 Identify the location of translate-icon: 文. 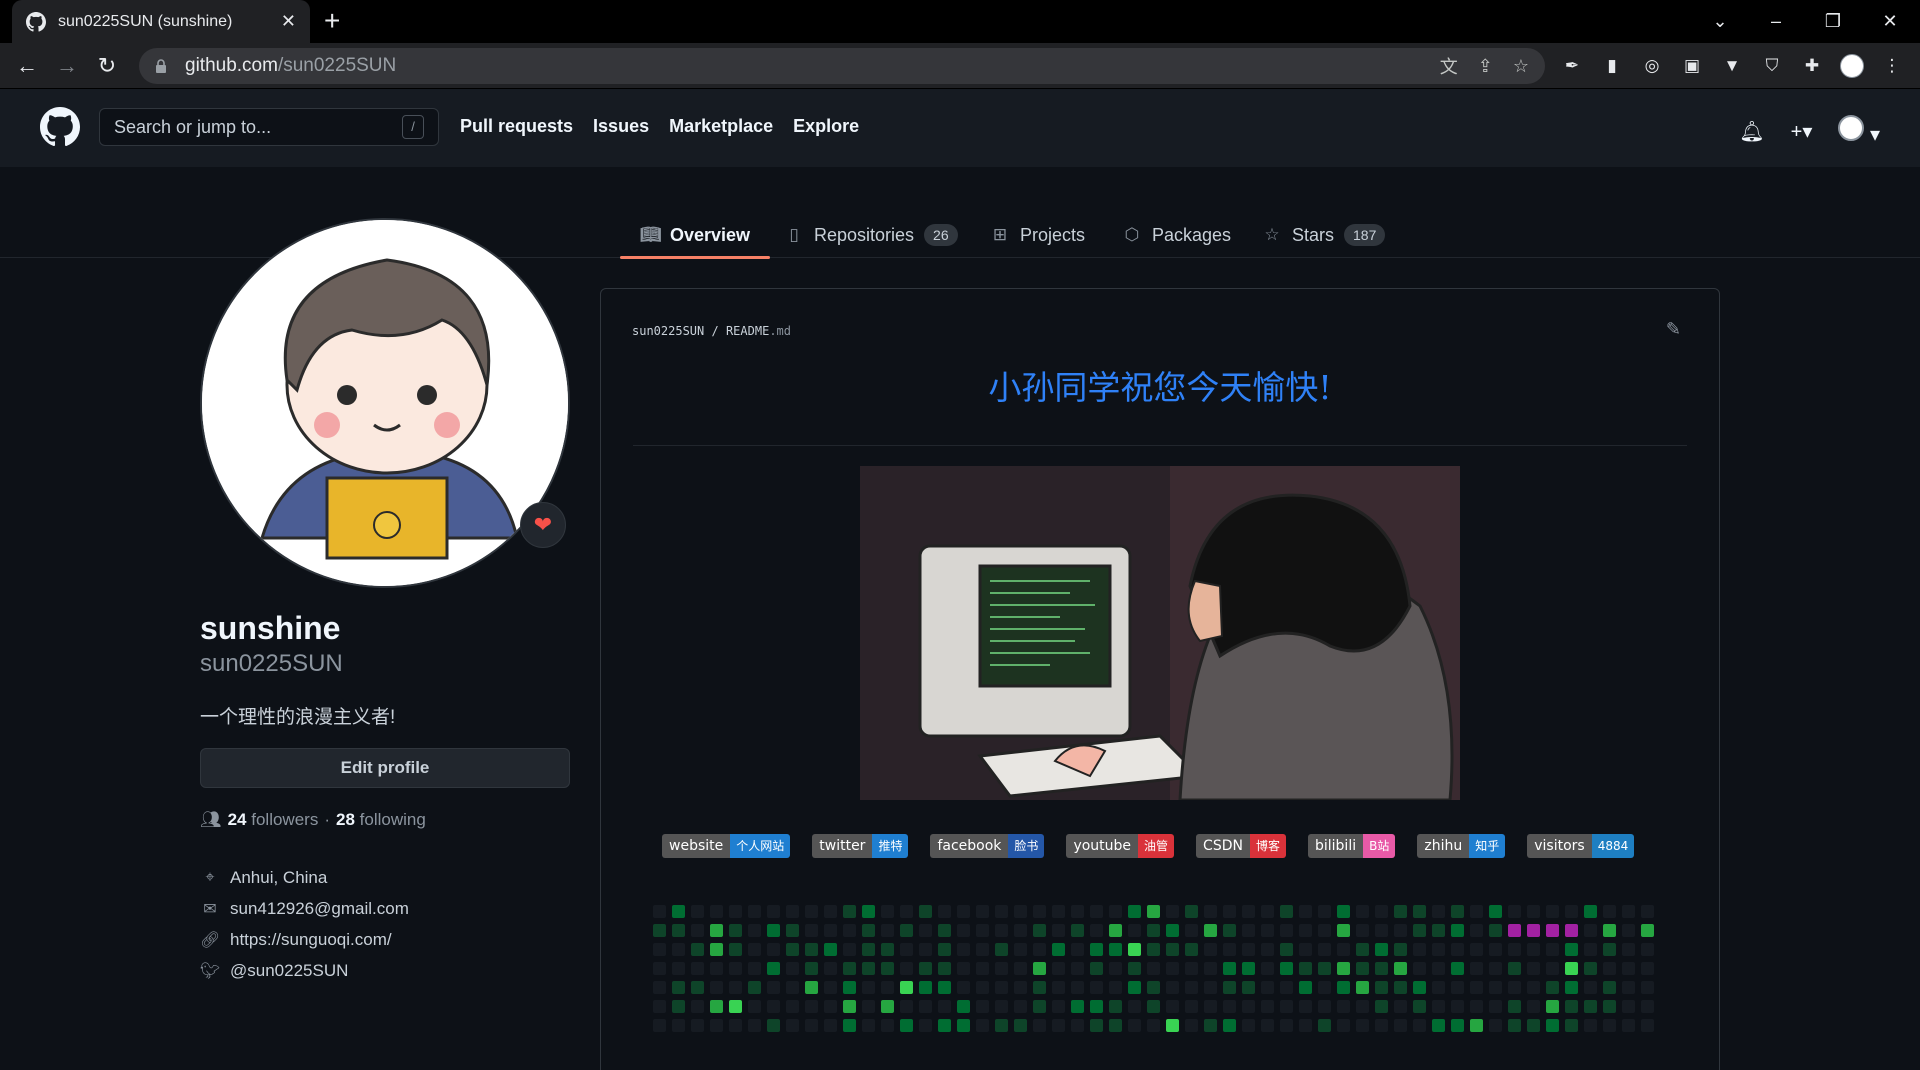
(1449, 66).